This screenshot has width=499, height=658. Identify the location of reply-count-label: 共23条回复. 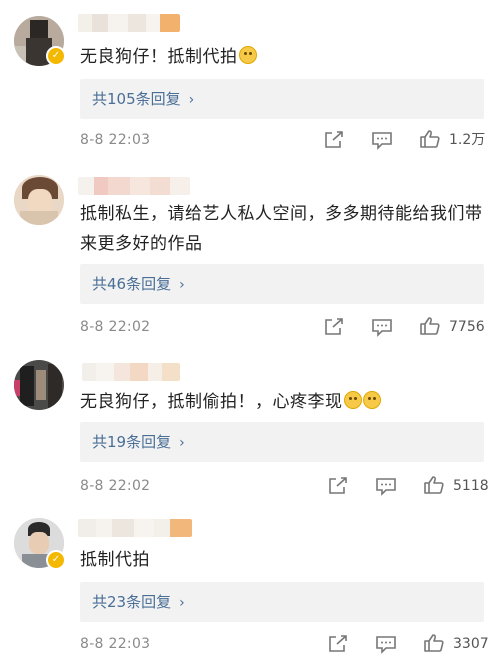
(132, 602).